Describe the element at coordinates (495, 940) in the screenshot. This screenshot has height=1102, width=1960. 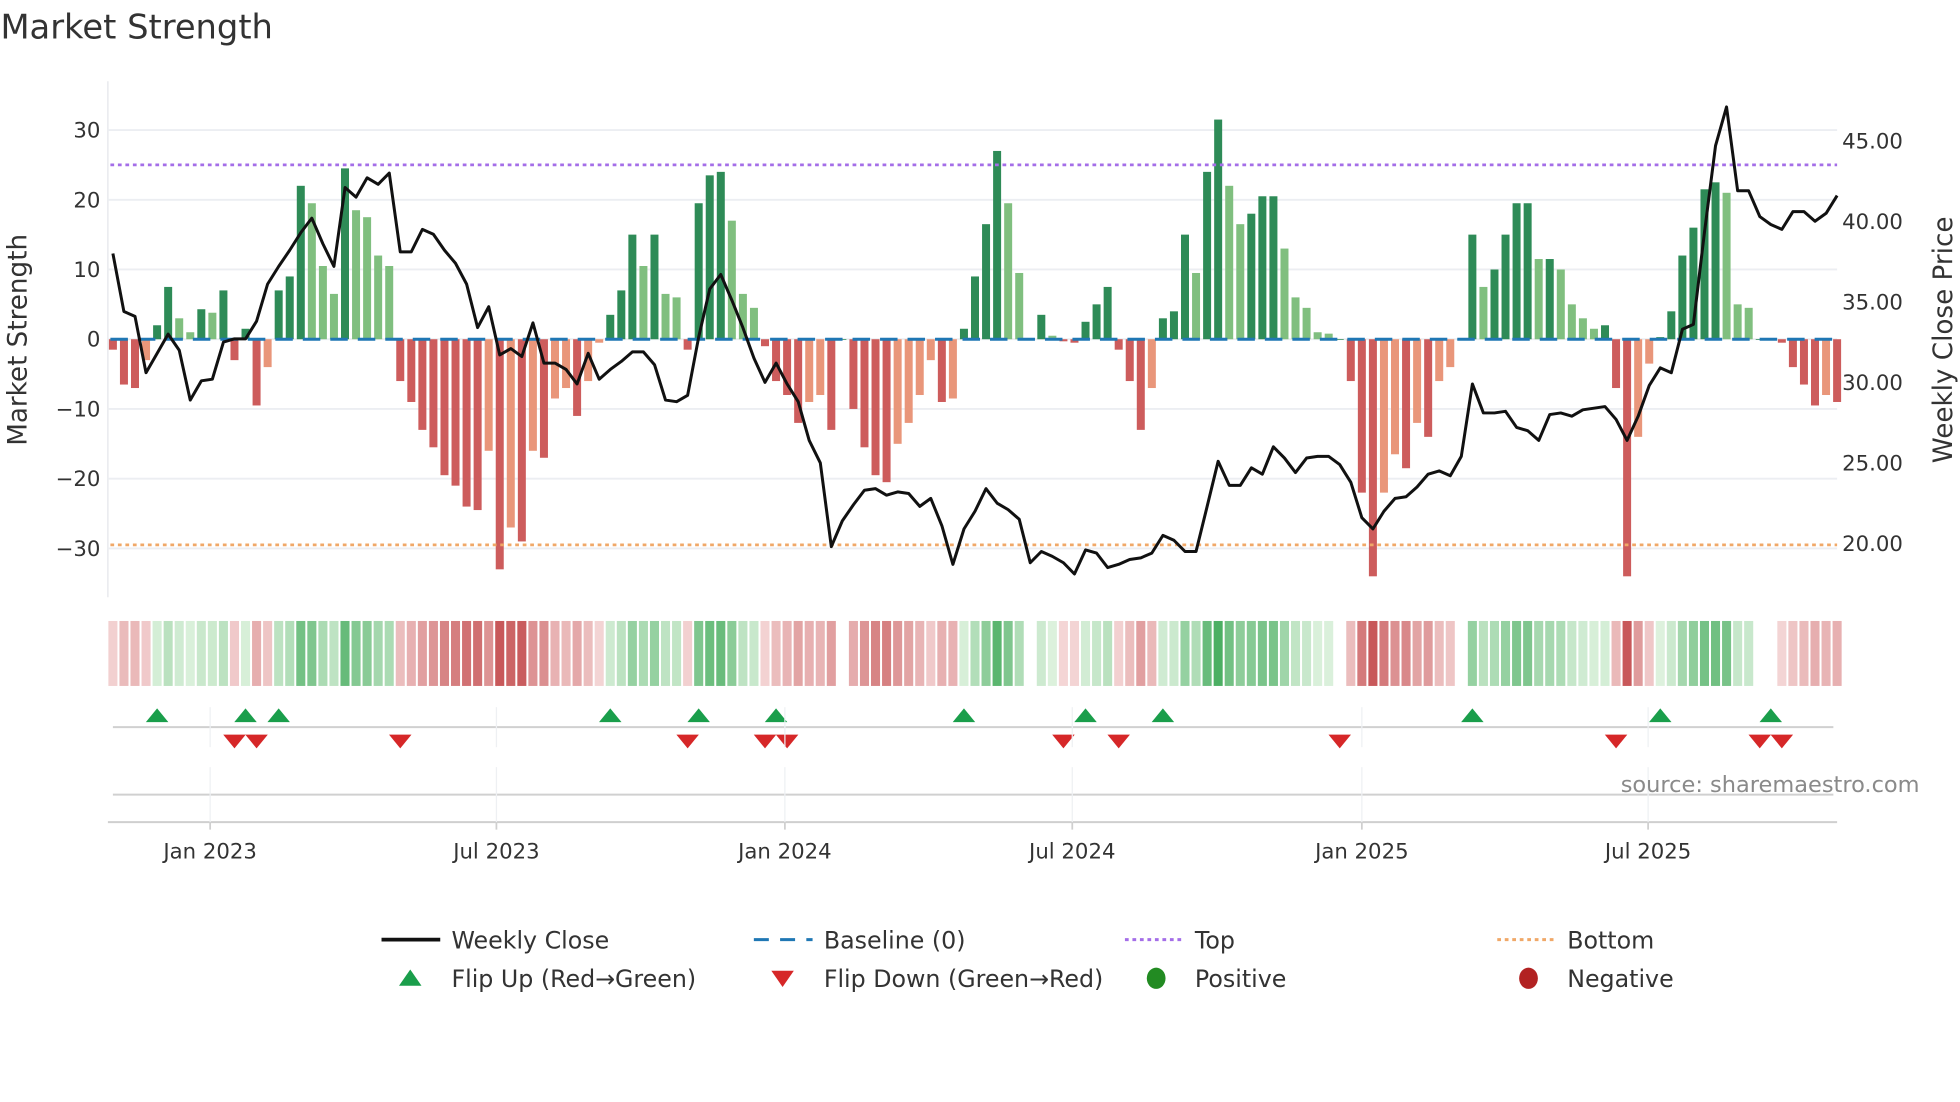
I see `legend-item: Weekly Close` at that location.